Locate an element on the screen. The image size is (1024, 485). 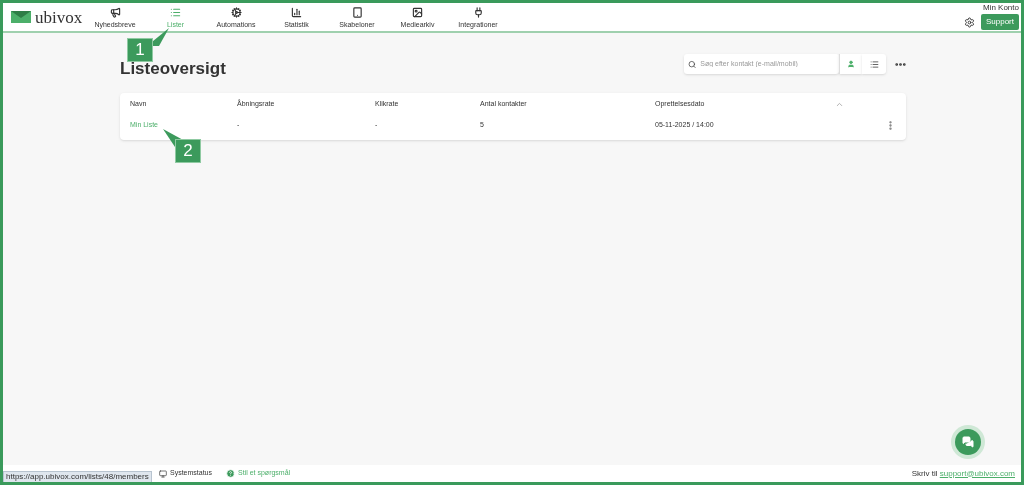
list-view-button is located at coordinates (874, 64).